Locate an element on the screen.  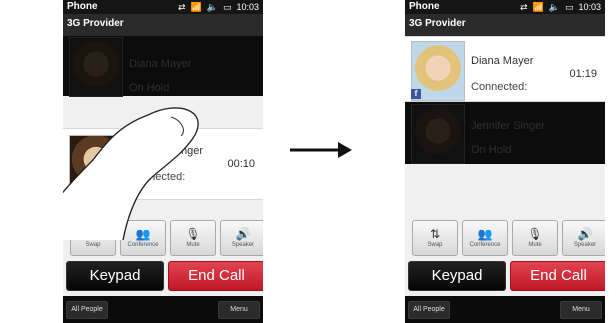
speaker-button: 🔊 Speaker is located at coordinates (583, 238).